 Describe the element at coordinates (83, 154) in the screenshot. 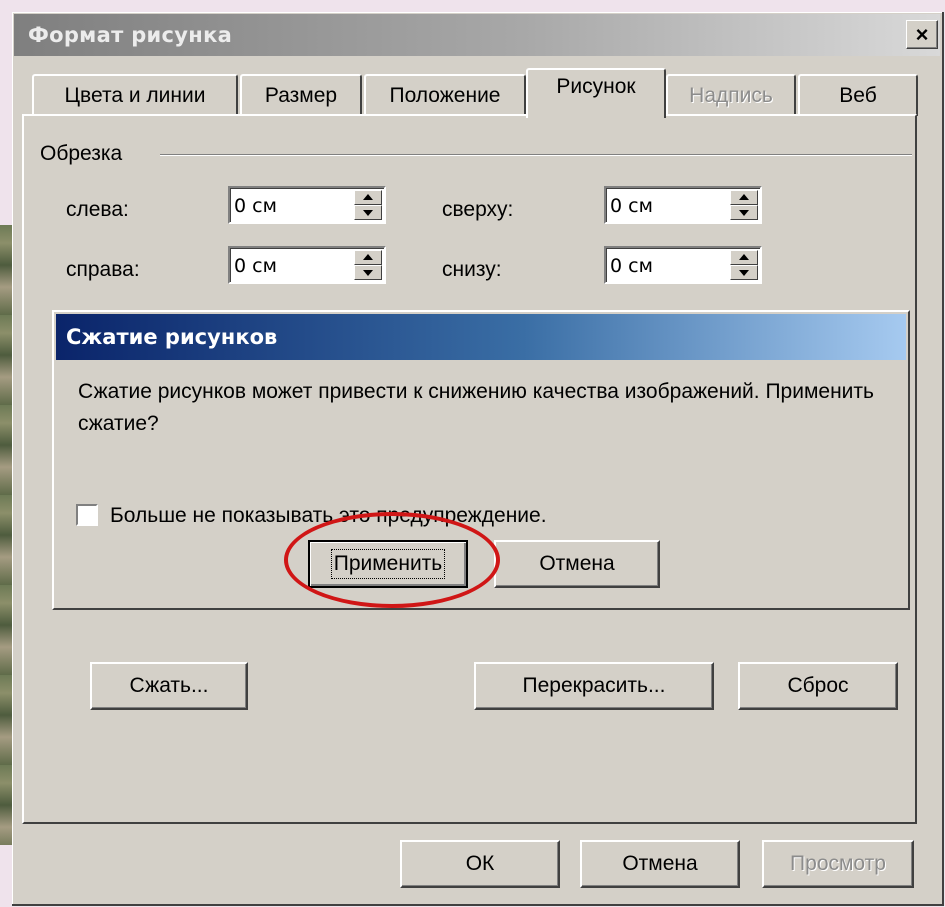

I see `crop-group-label: Обрезка` at that location.